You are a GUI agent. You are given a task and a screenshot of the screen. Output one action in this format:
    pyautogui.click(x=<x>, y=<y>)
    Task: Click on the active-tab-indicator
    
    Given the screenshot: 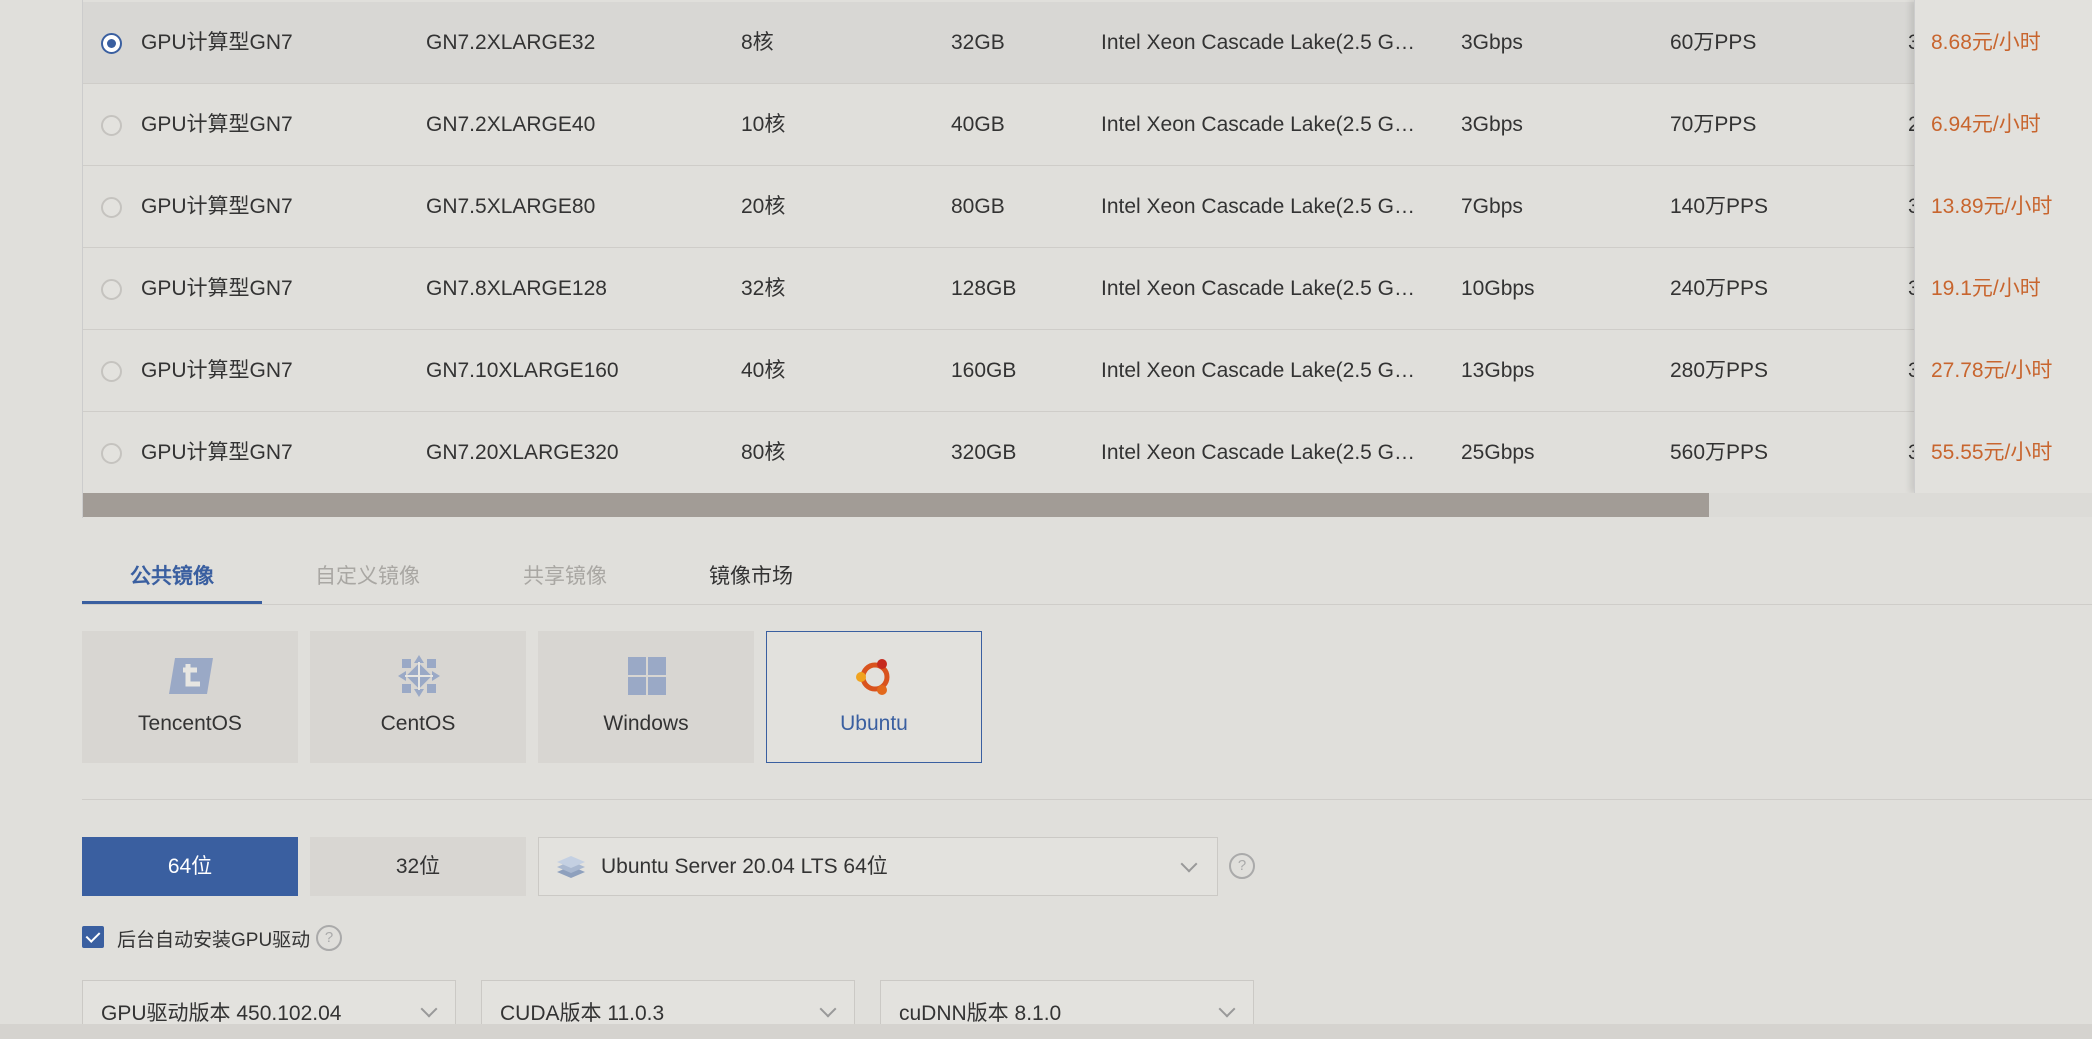 What is the action you would take?
    pyautogui.click(x=172, y=602)
    